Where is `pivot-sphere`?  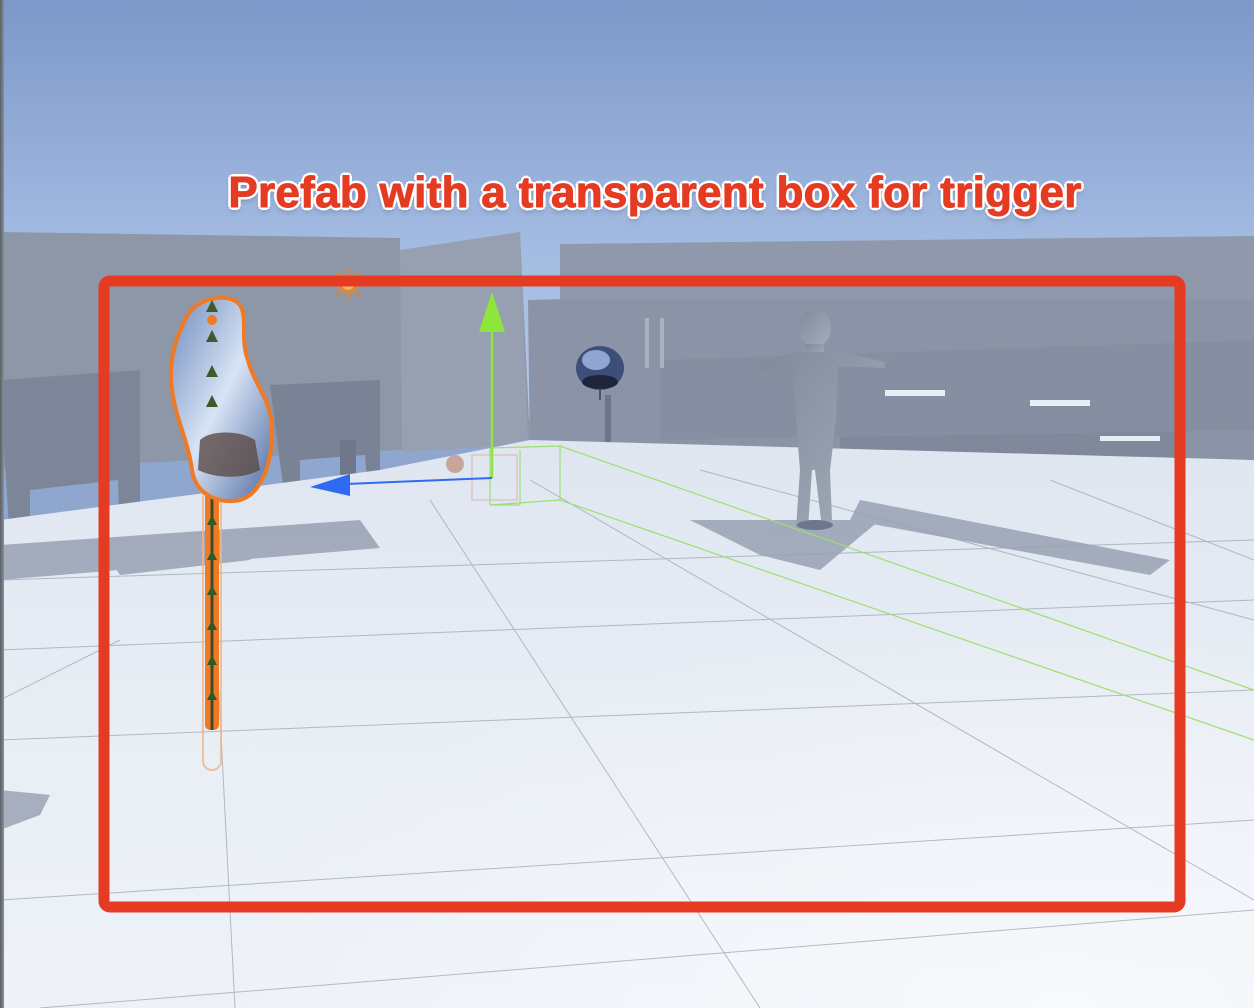 pivot-sphere is located at coordinates (455, 464).